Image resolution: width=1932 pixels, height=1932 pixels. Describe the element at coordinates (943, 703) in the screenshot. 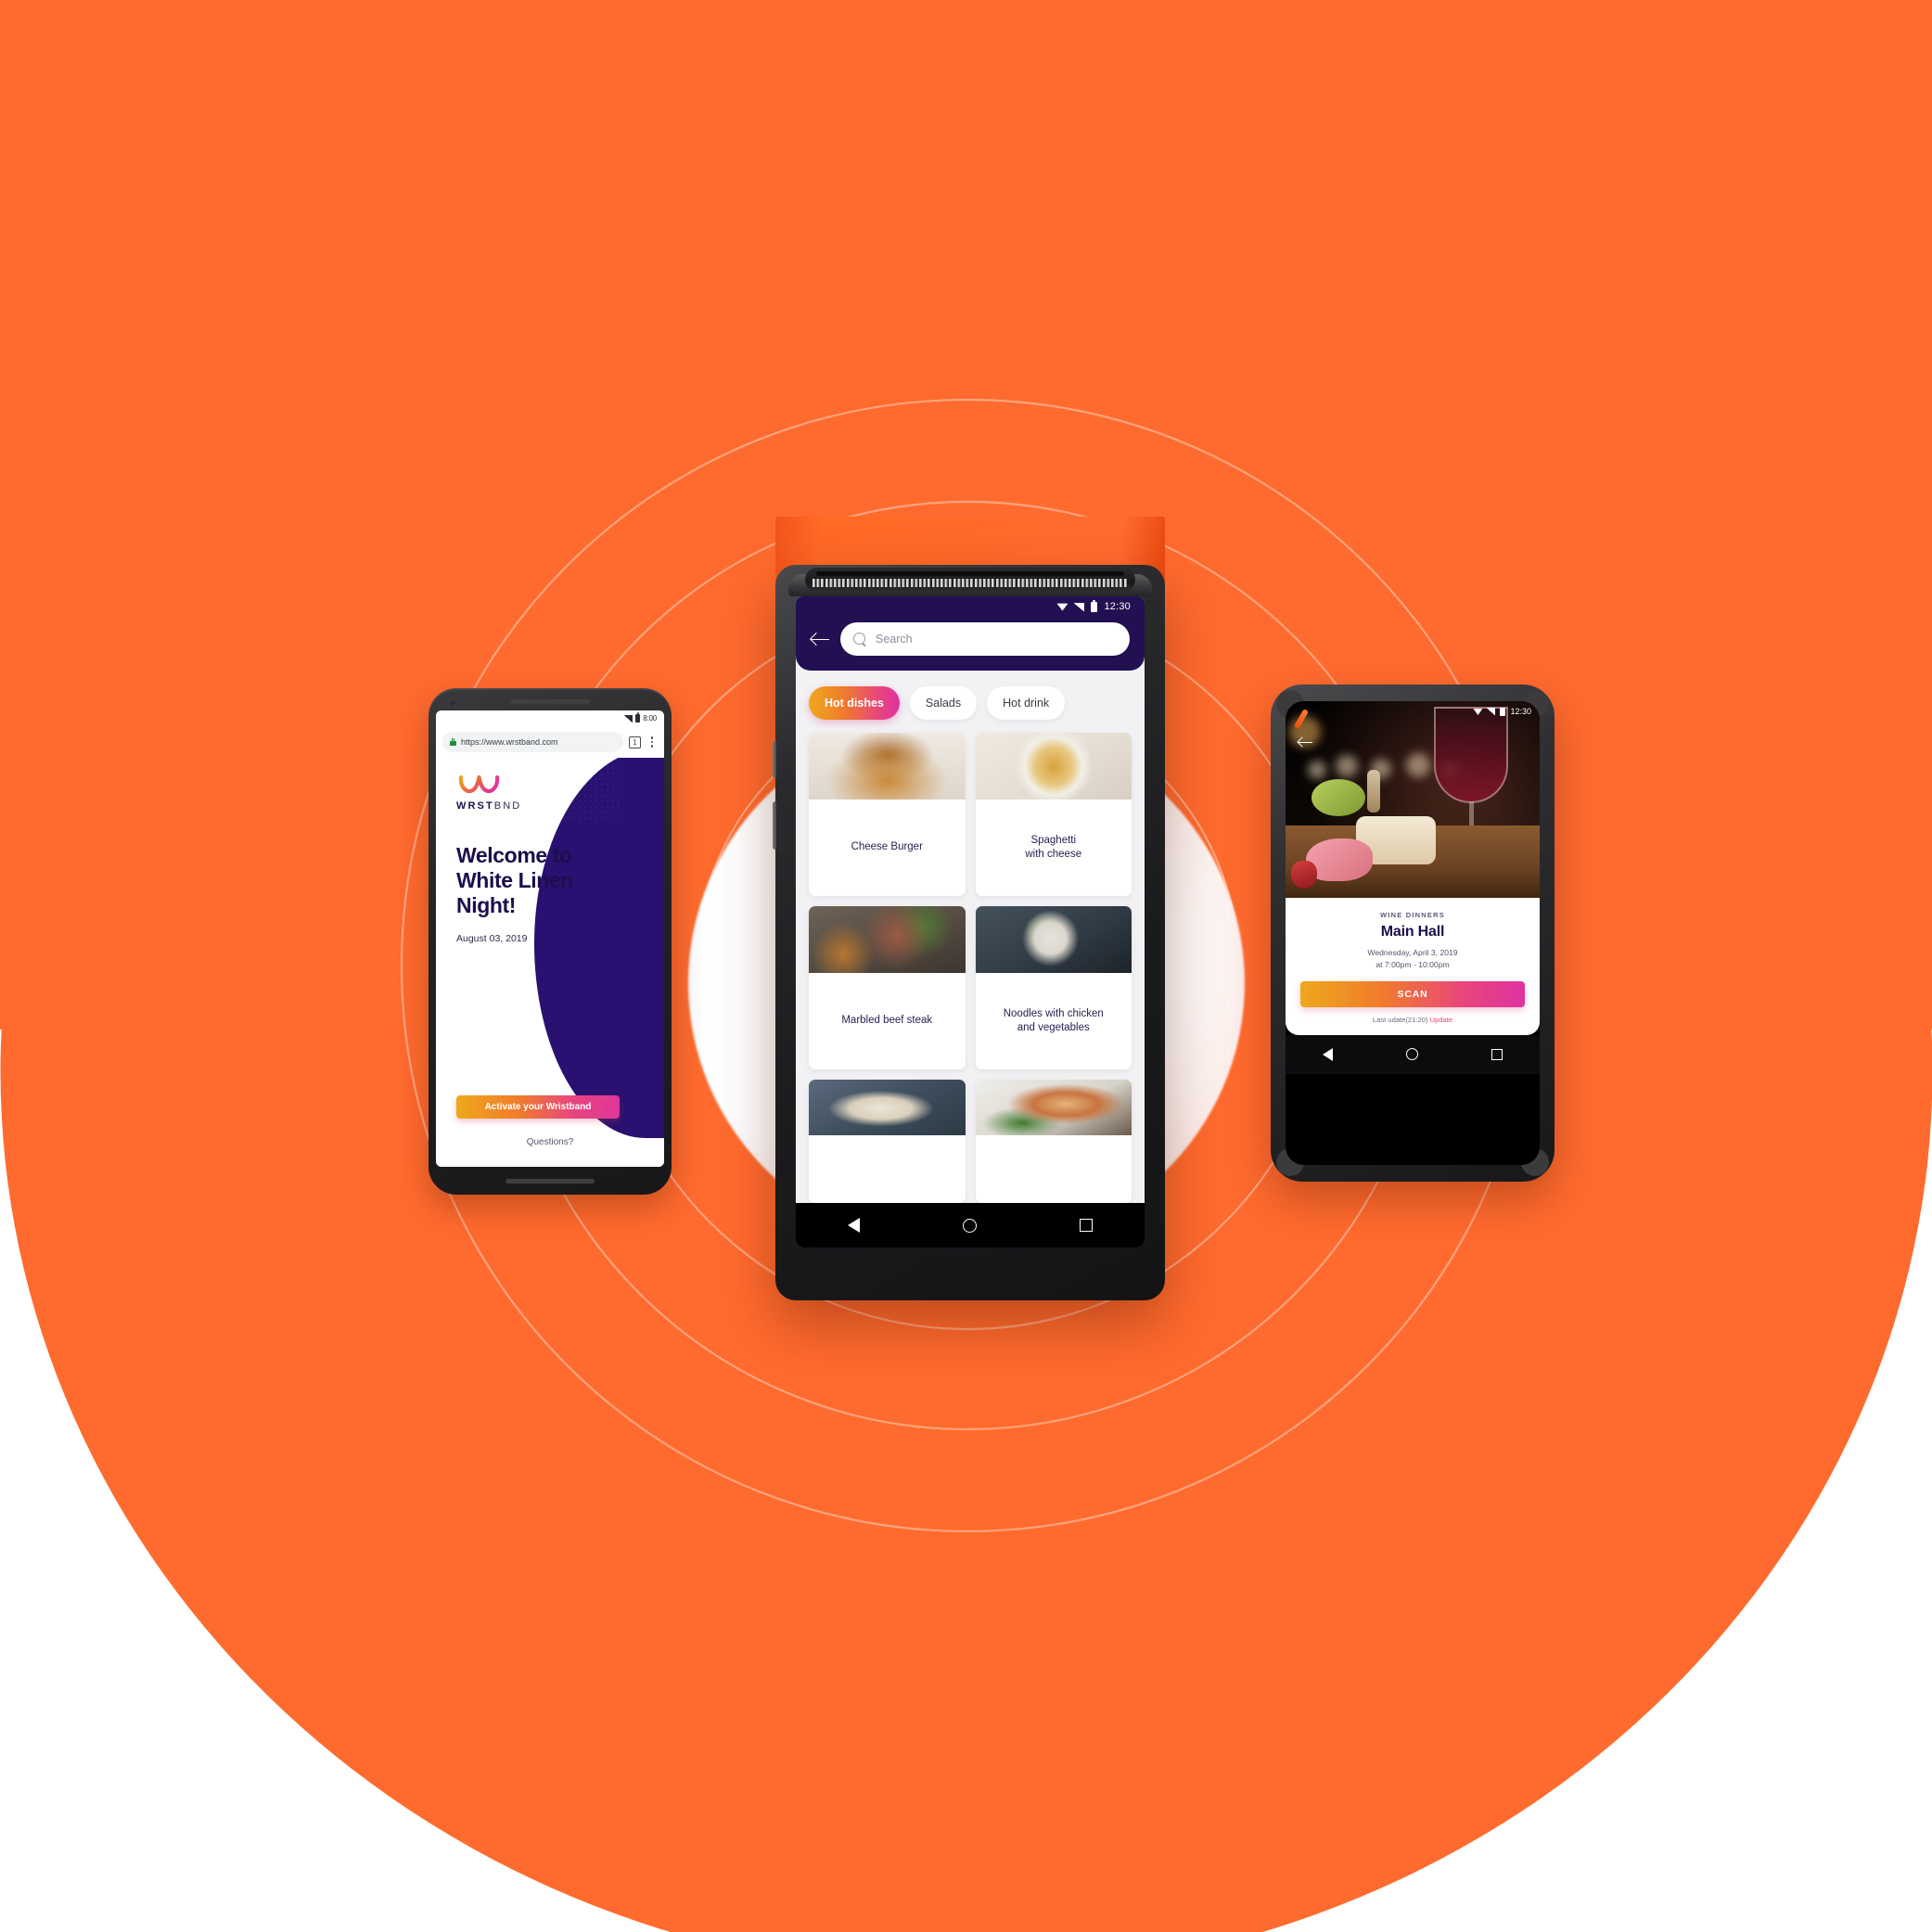

I see `chip-salads: Salads` at that location.